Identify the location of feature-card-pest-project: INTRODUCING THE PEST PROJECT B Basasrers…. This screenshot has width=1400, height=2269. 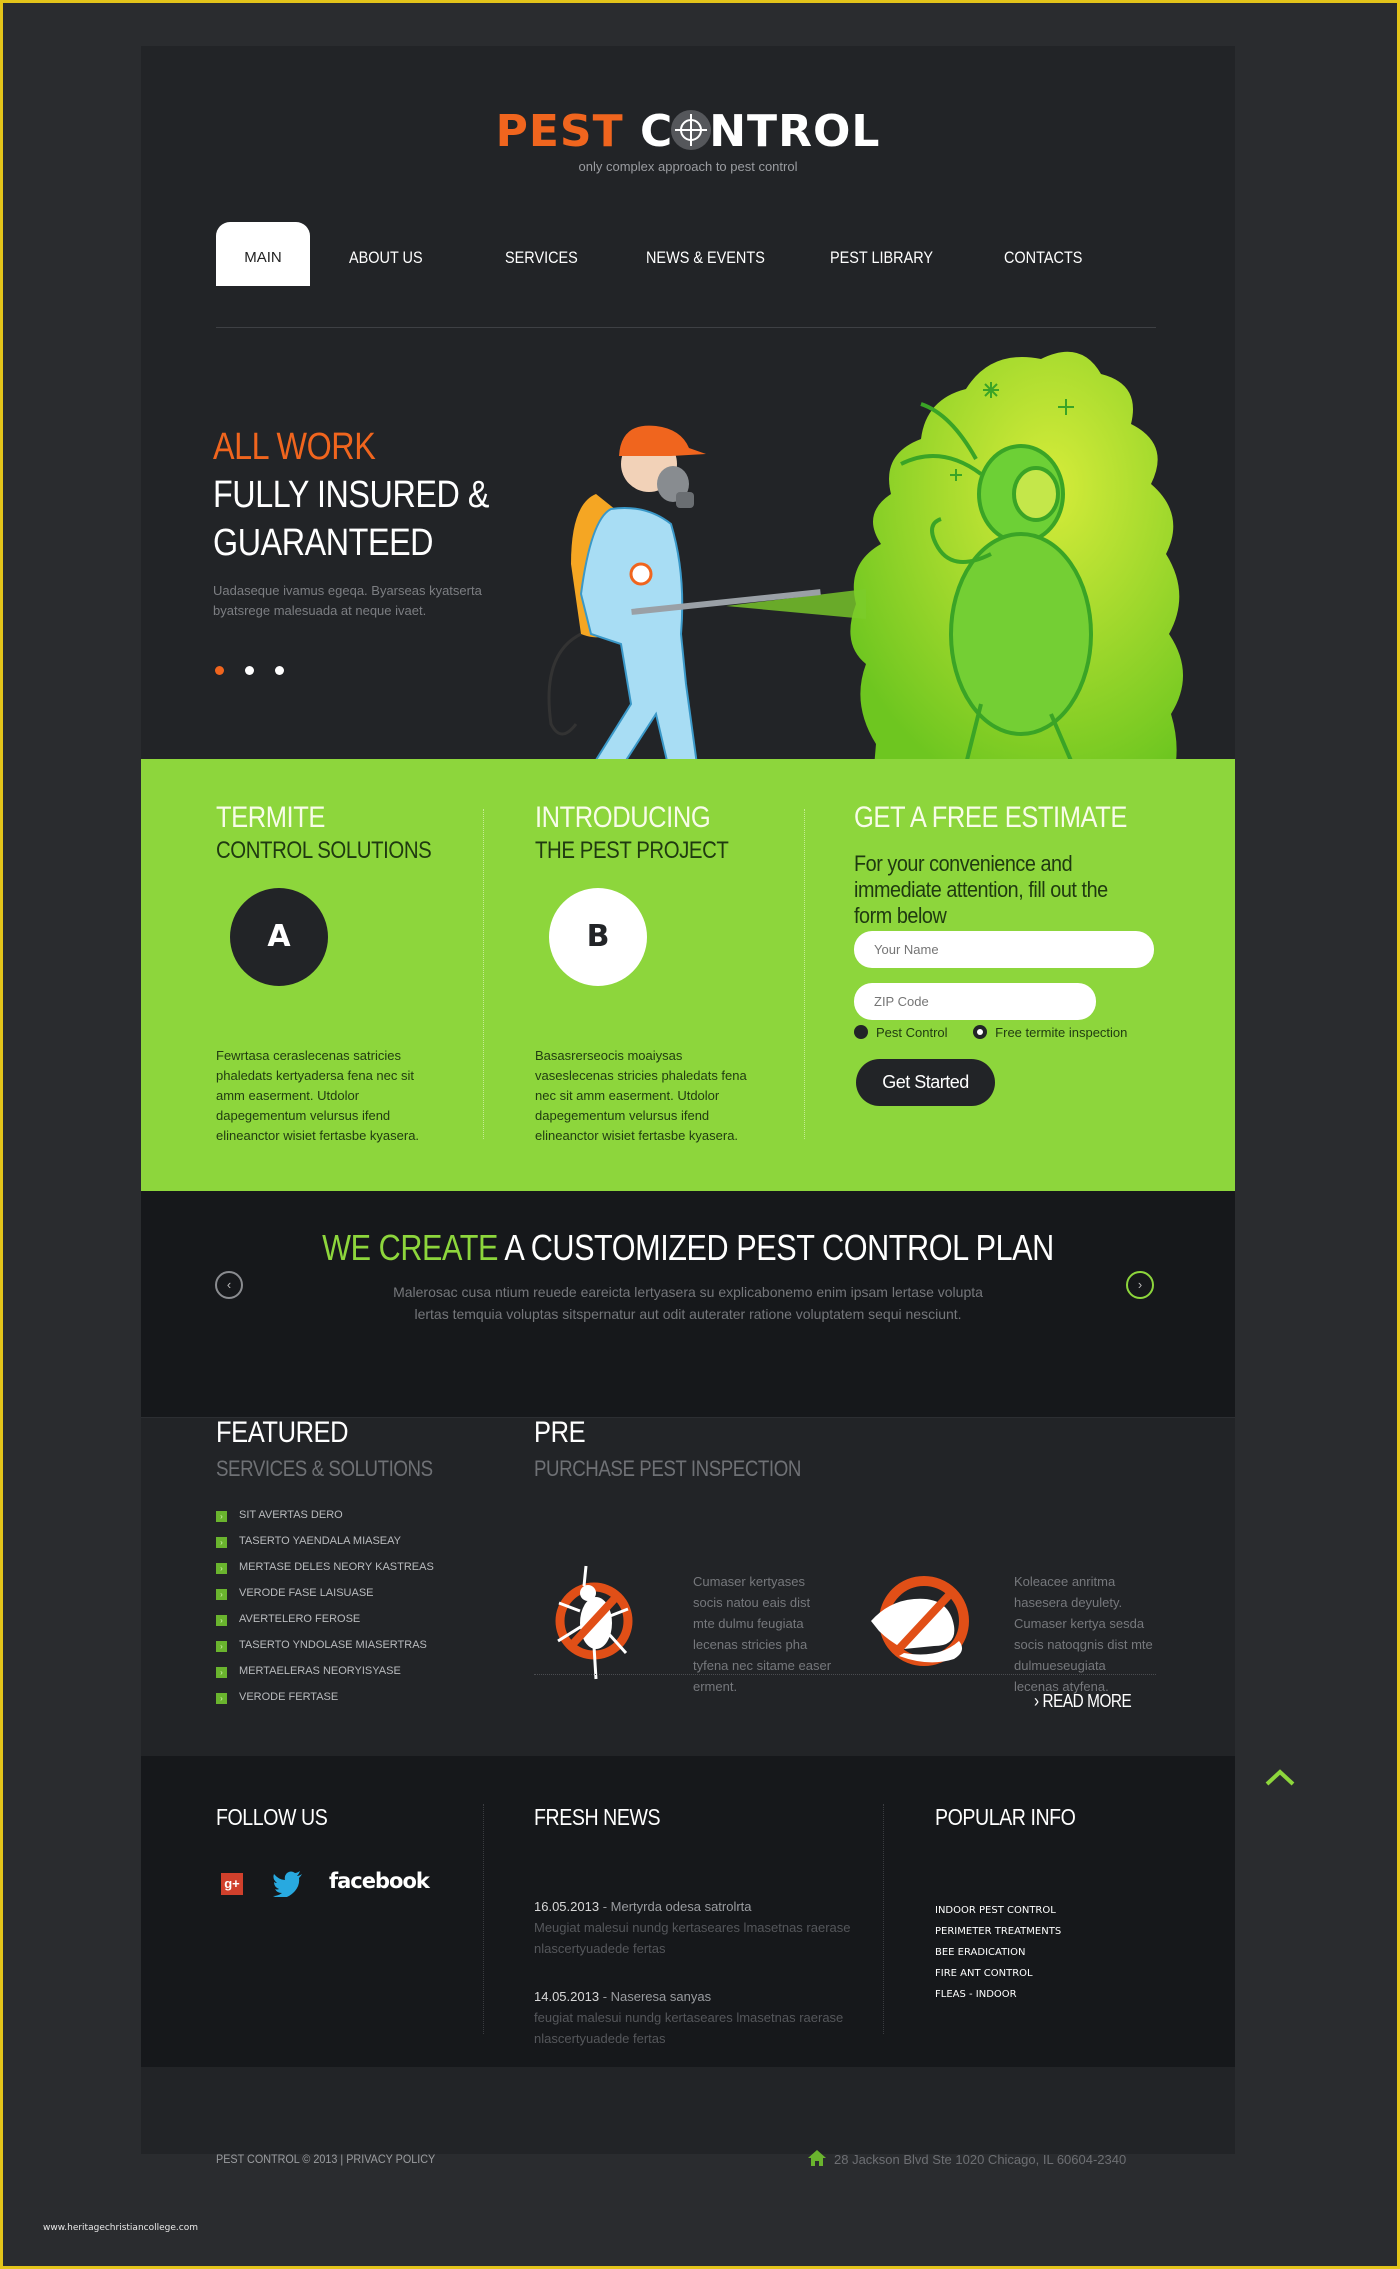
(655, 975).